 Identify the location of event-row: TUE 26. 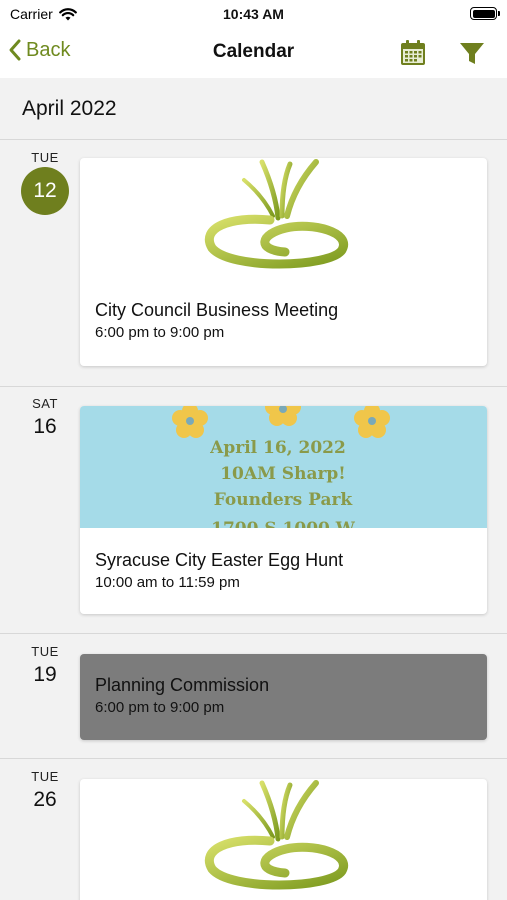
(253, 834).